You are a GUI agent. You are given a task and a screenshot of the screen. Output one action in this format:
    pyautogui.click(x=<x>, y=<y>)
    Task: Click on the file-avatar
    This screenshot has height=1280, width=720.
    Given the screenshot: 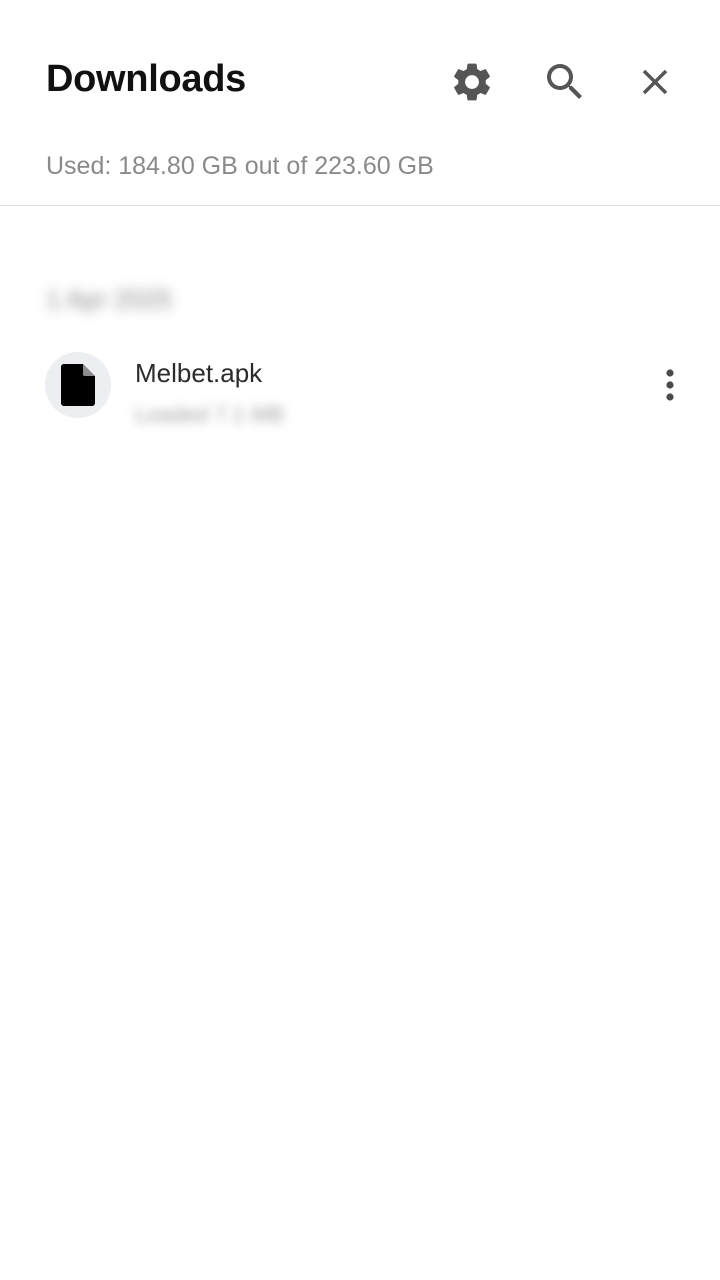 What is the action you would take?
    pyautogui.click(x=78, y=385)
    